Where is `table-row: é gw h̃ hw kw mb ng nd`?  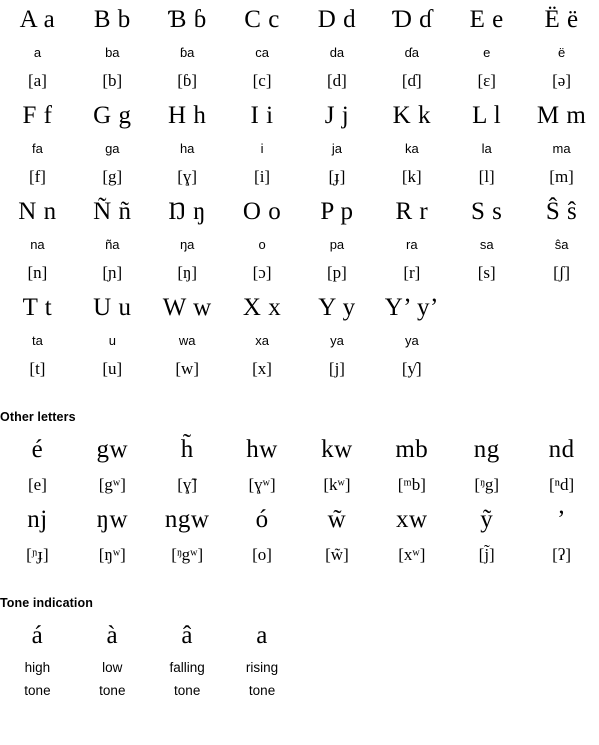 table-row: é gw h̃ hw kw mb ng nd is located at coordinates (299, 450).